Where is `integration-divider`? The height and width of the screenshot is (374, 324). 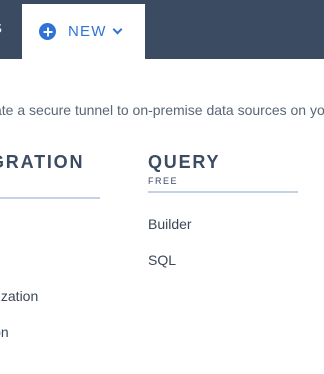
integration-divider is located at coordinates (50, 198).